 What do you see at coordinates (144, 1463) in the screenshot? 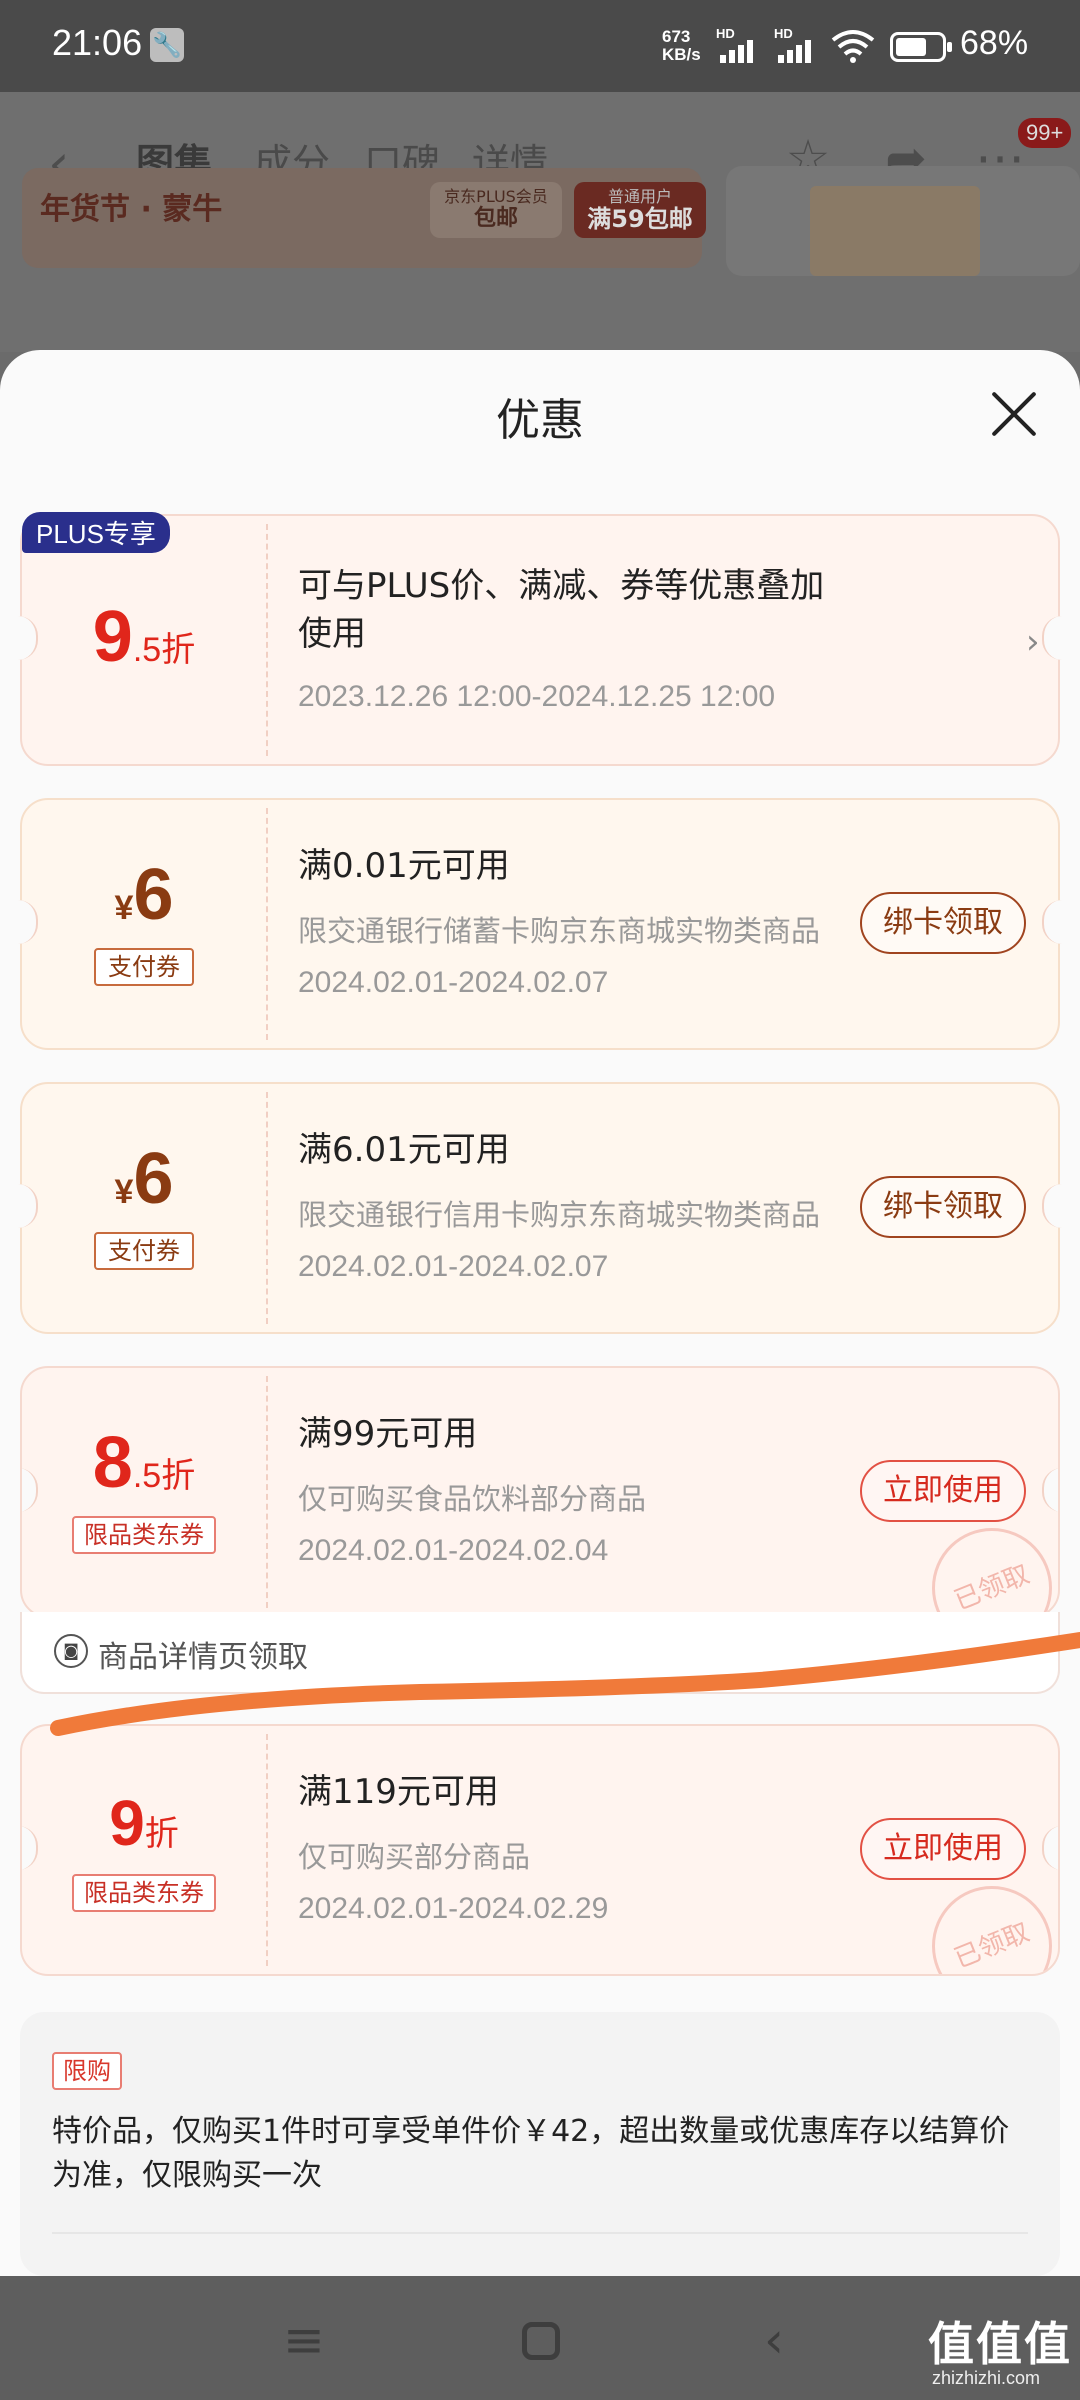
I see `coupon-discount: 8.5折` at bounding box center [144, 1463].